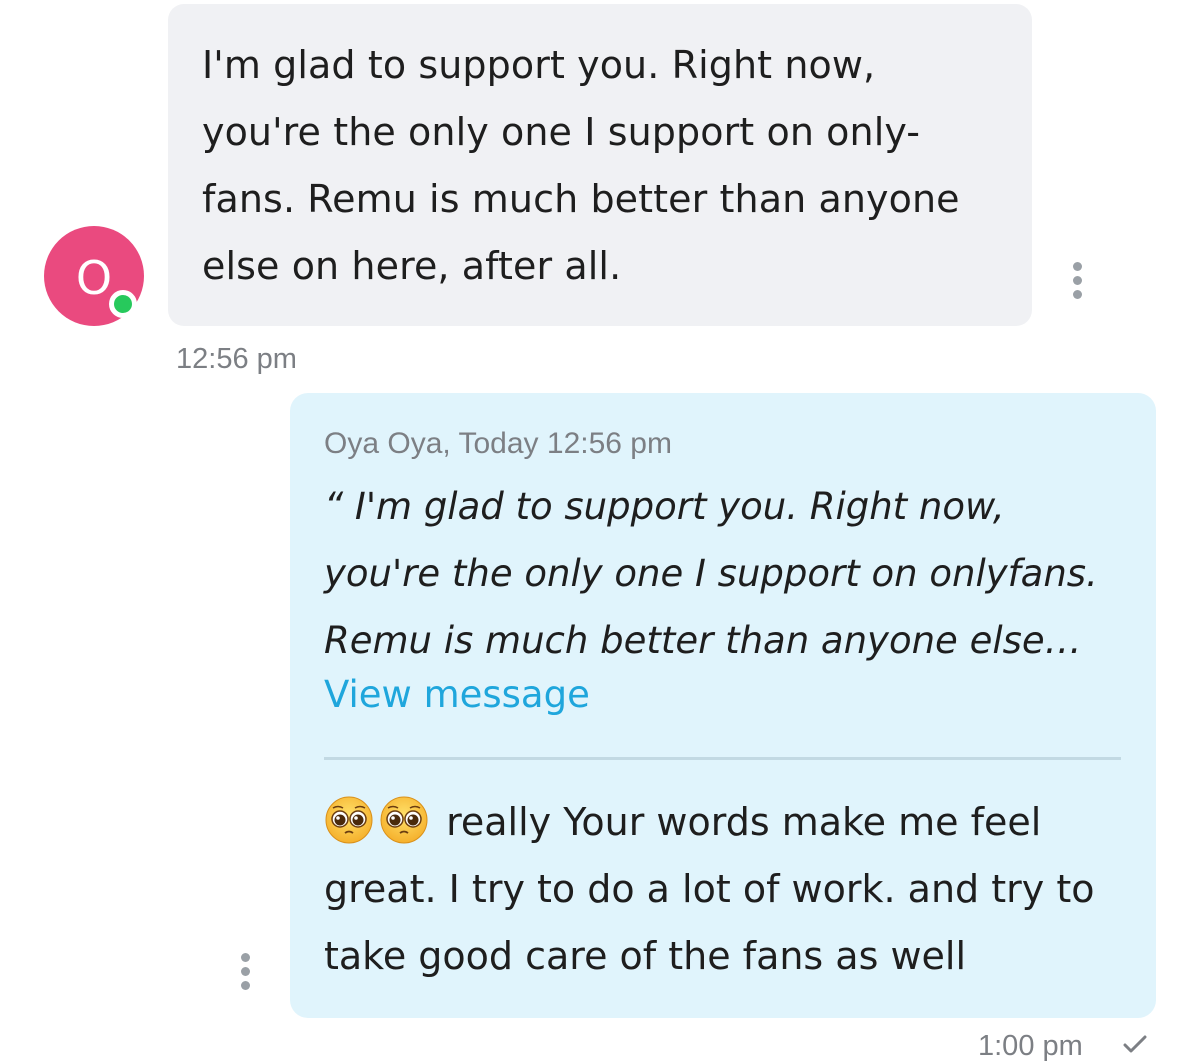 The image size is (1200, 1063). Describe the element at coordinates (412, 266) in the screenshot. I see `message-line: else on here, after all.` at that location.